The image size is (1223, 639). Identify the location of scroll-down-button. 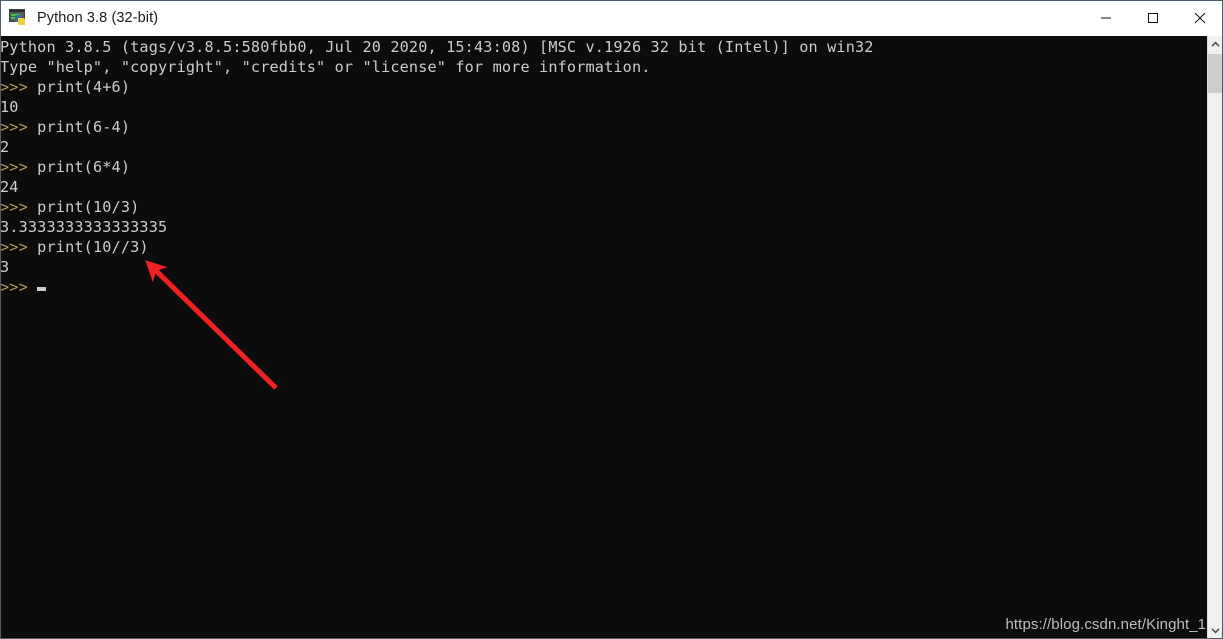
(1215, 630).